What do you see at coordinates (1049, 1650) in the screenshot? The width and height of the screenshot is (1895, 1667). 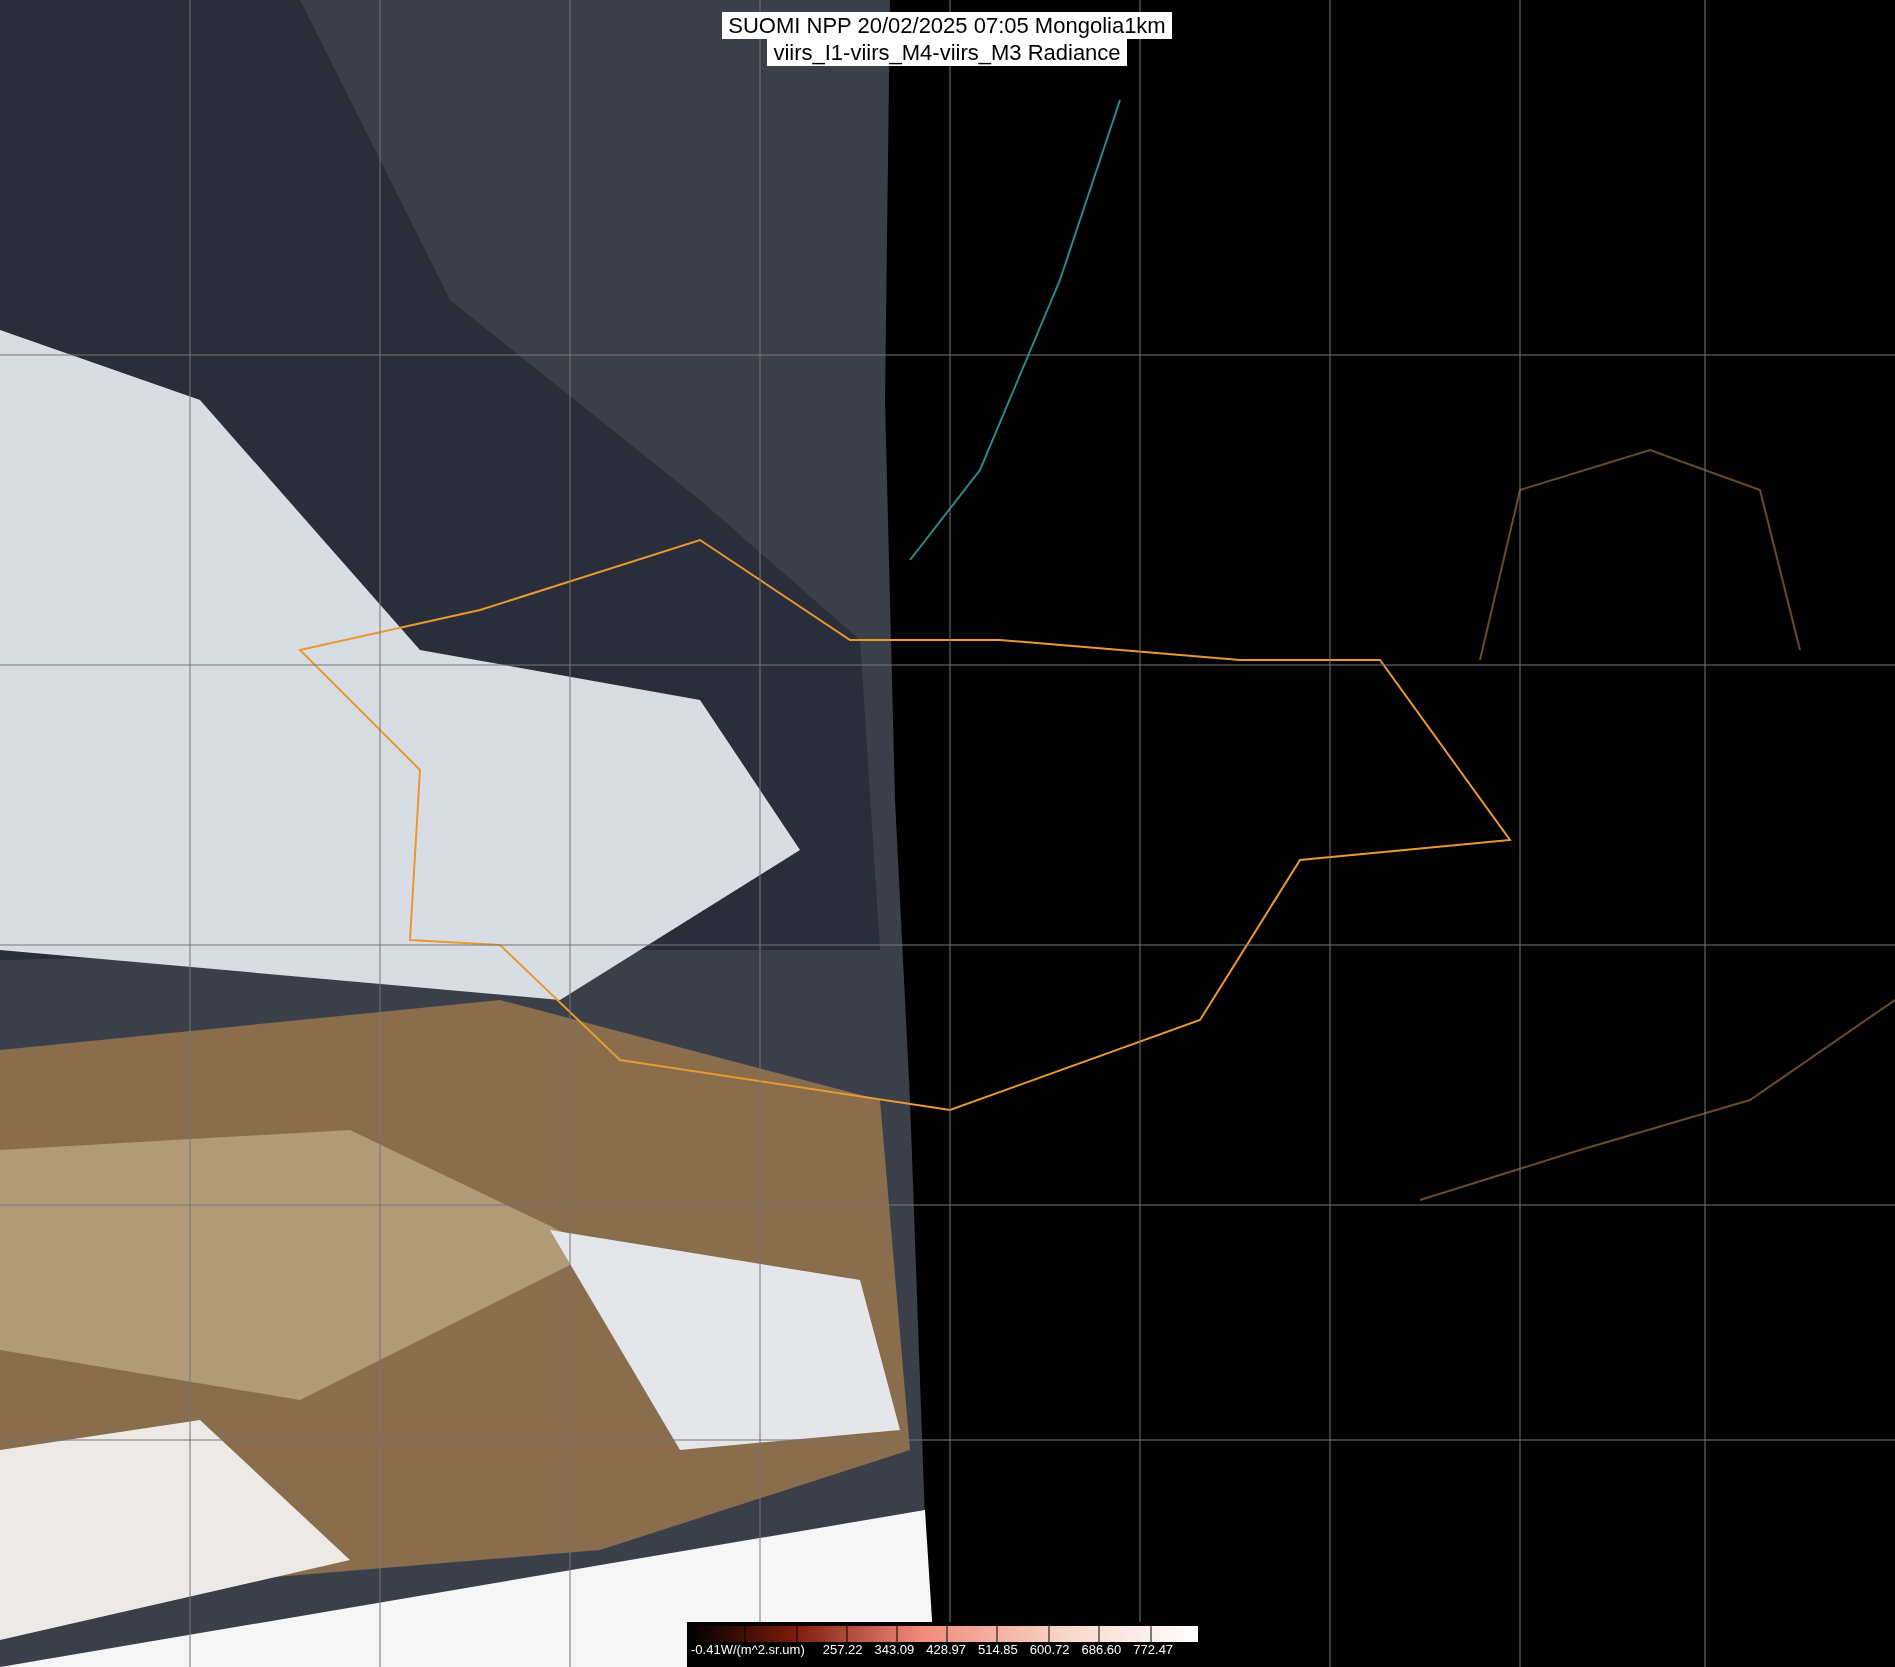 I see `scale-label: 600.72` at bounding box center [1049, 1650].